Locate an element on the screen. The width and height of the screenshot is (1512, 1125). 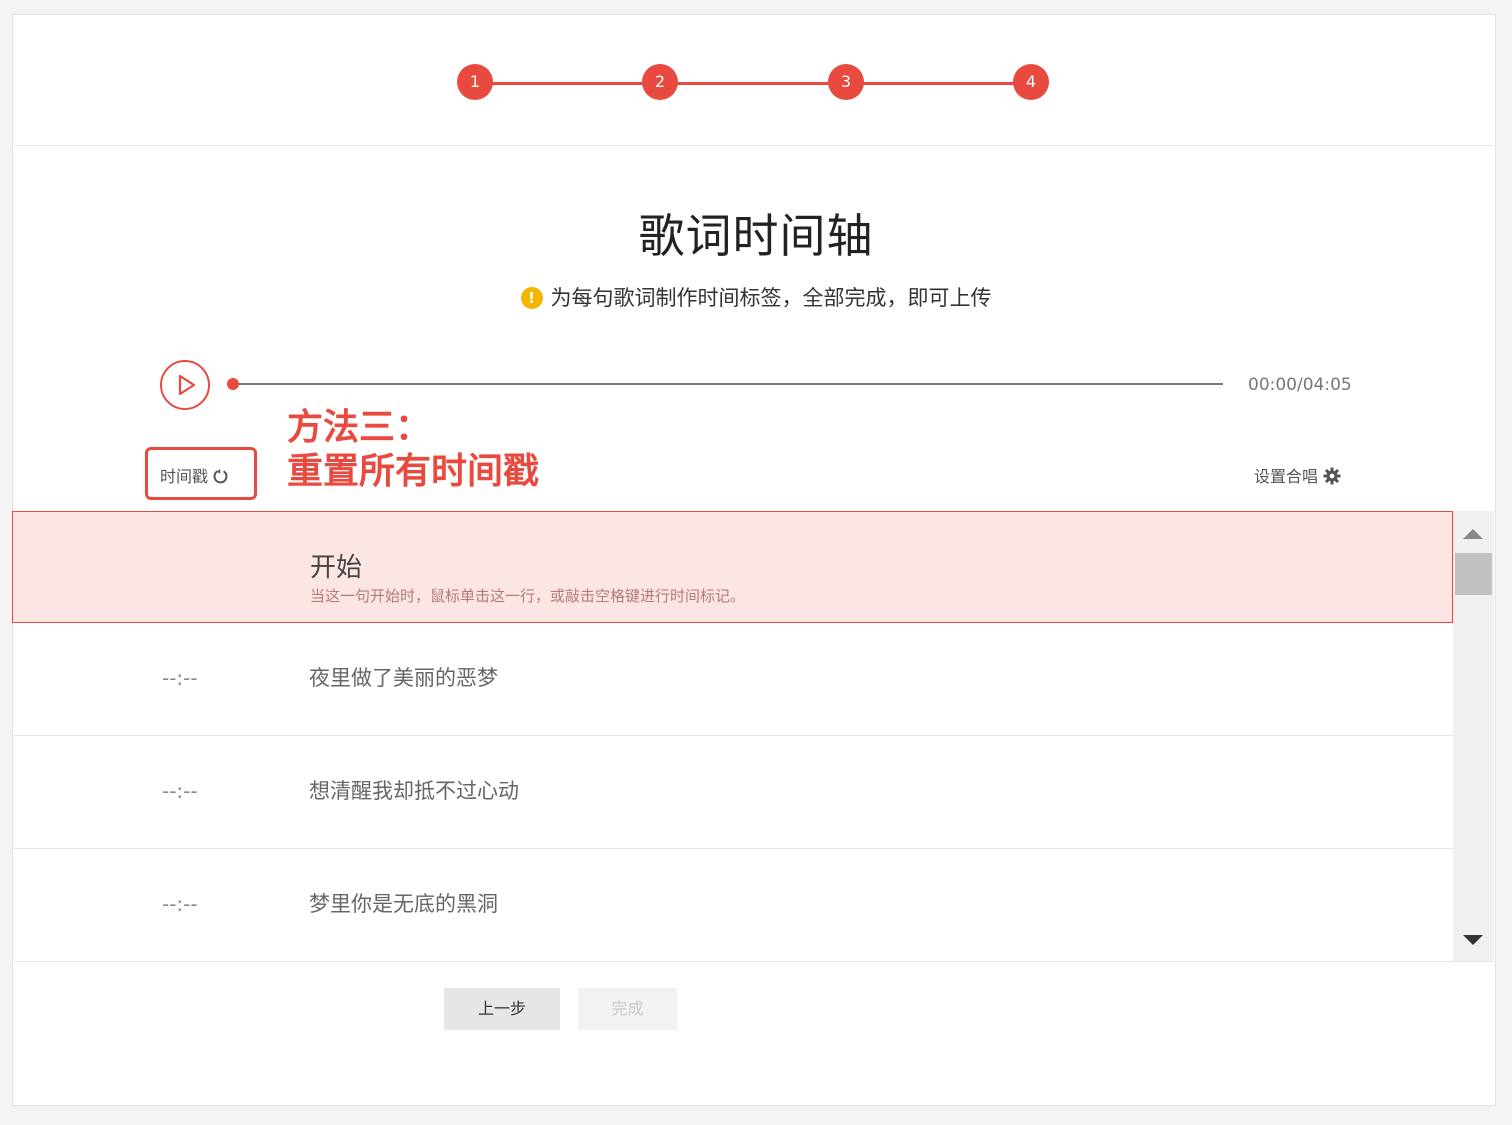
reset-timestamps-button: 时间戳 is located at coordinates (194, 476).